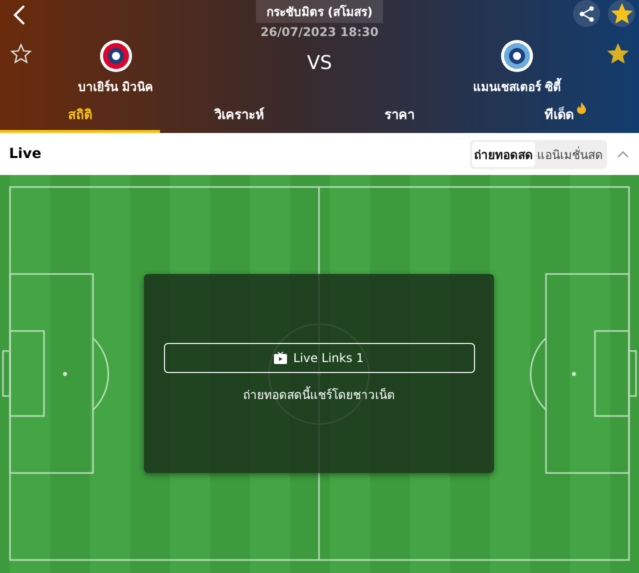  Describe the element at coordinates (116, 87) in the screenshot. I see `team-name: บาเยิร์น มิวนิค` at that location.